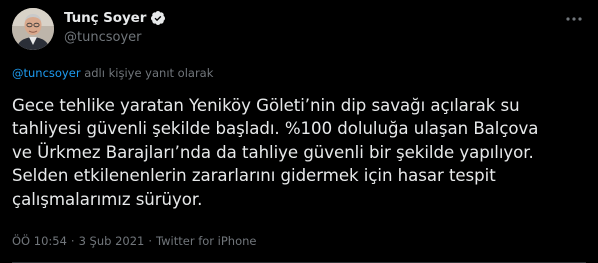 Image resolution: width=598 pixels, height=263 pixels. What do you see at coordinates (112, 241) in the screenshot?
I see `tweet-date: 3 Şub 2021` at bounding box center [112, 241].